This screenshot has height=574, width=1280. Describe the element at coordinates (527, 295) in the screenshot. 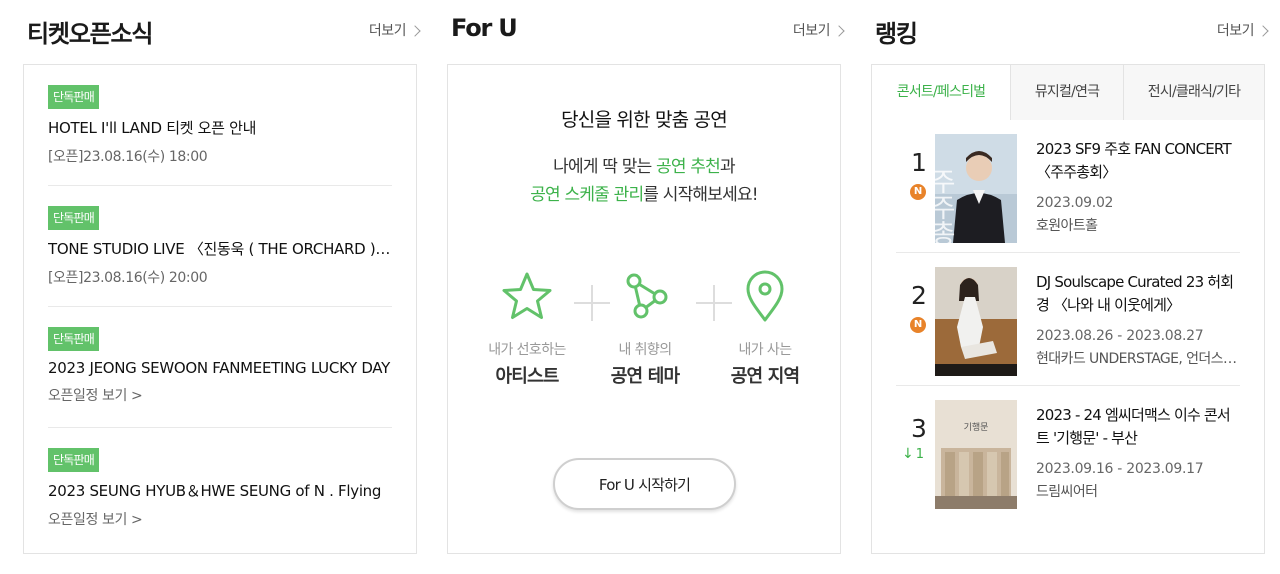

I see `star-icon` at that location.